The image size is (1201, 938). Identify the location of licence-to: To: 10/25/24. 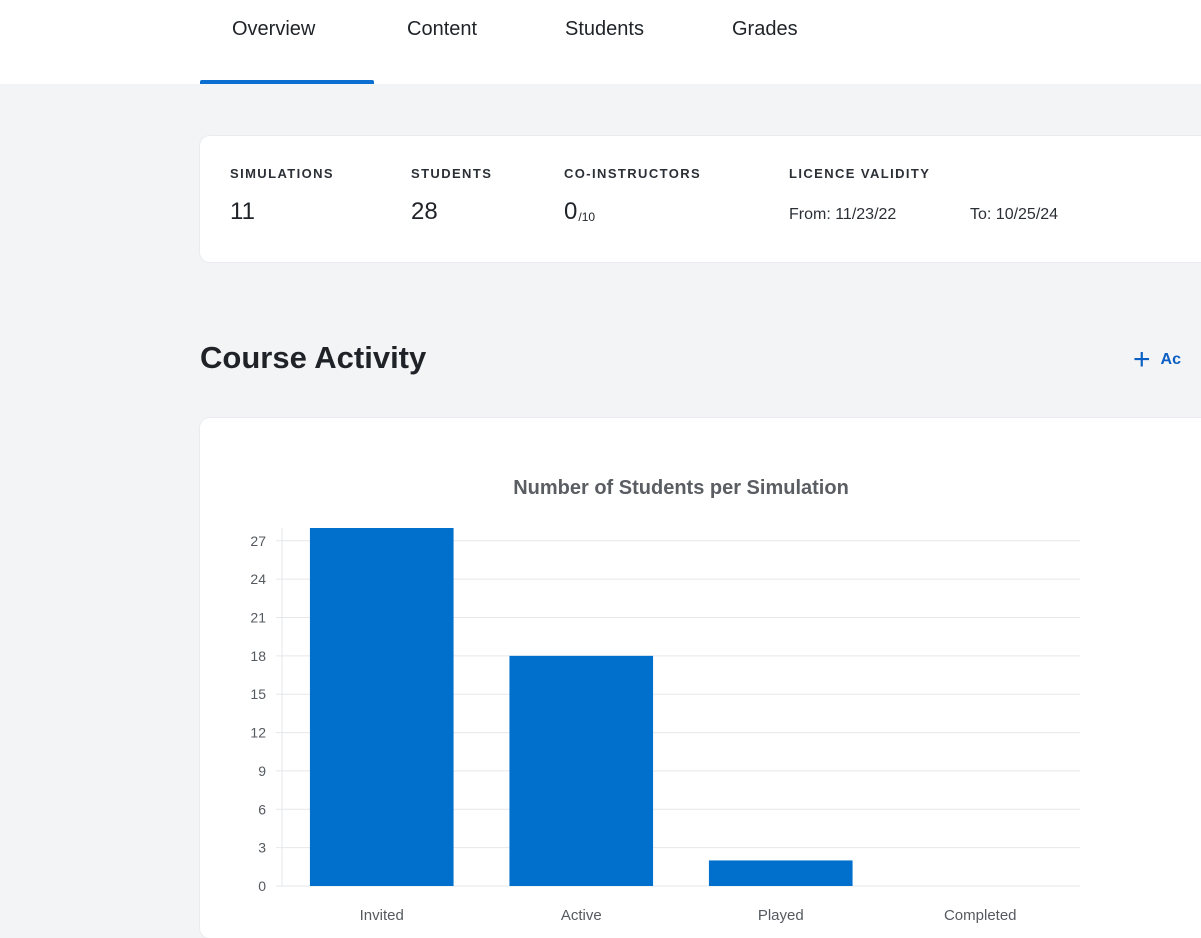
(1014, 214).